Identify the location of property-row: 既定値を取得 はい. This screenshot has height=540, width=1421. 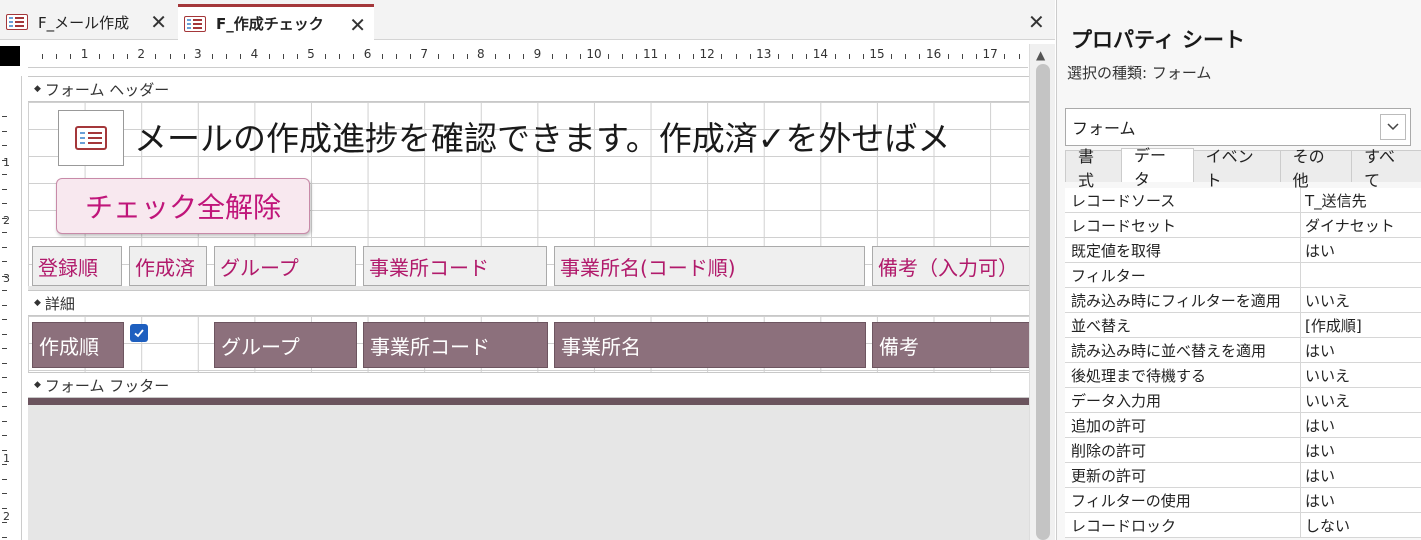
(1243, 250).